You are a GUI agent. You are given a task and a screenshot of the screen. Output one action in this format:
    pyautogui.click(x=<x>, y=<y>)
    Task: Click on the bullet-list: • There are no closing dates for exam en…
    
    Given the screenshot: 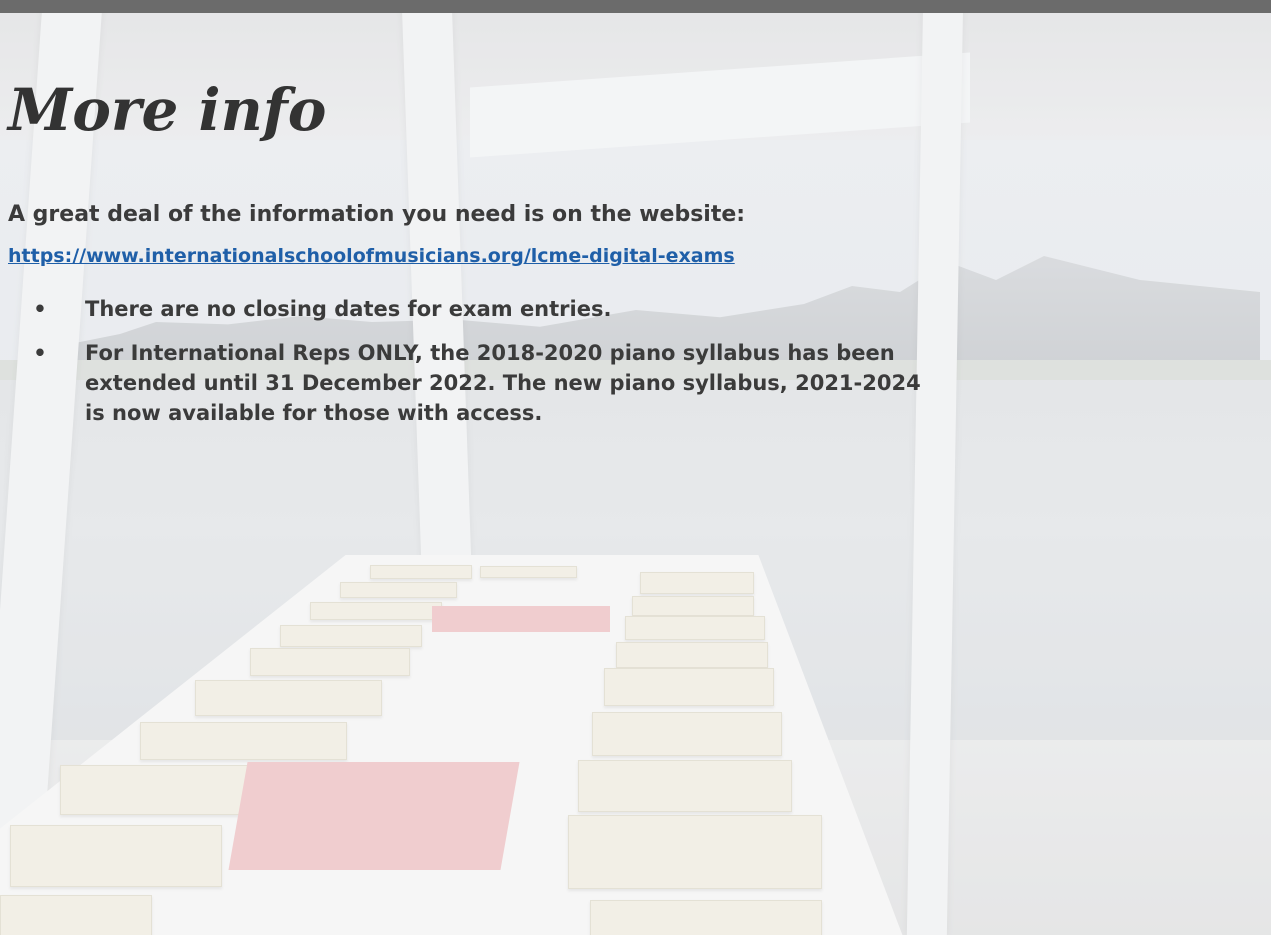 What is the action you would take?
    pyautogui.click(x=480, y=368)
    